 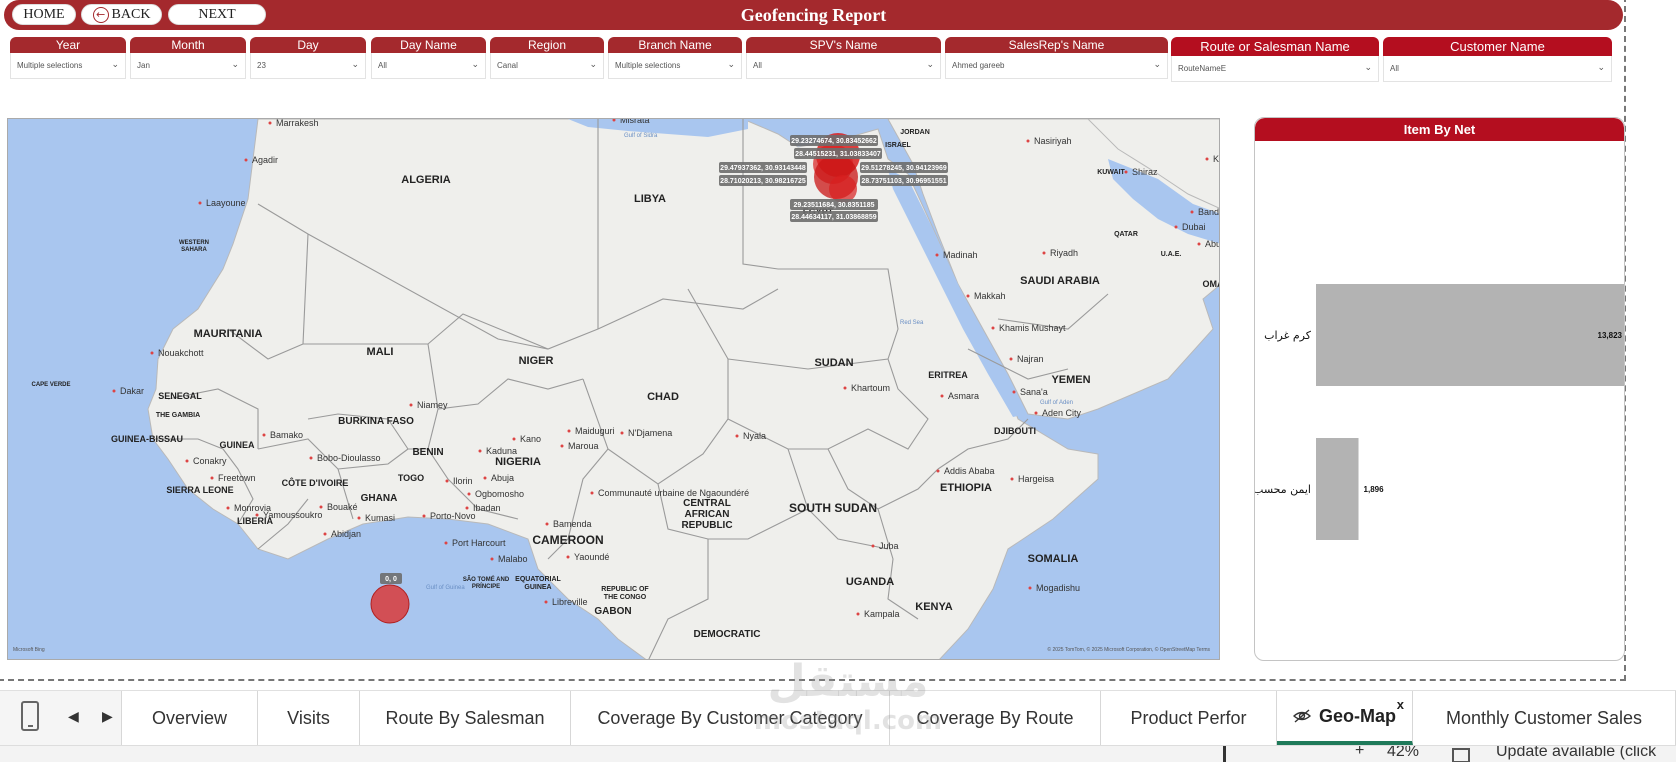 What do you see at coordinates (30, 716) in the screenshot?
I see `phone-icon` at bounding box center [30, 716].